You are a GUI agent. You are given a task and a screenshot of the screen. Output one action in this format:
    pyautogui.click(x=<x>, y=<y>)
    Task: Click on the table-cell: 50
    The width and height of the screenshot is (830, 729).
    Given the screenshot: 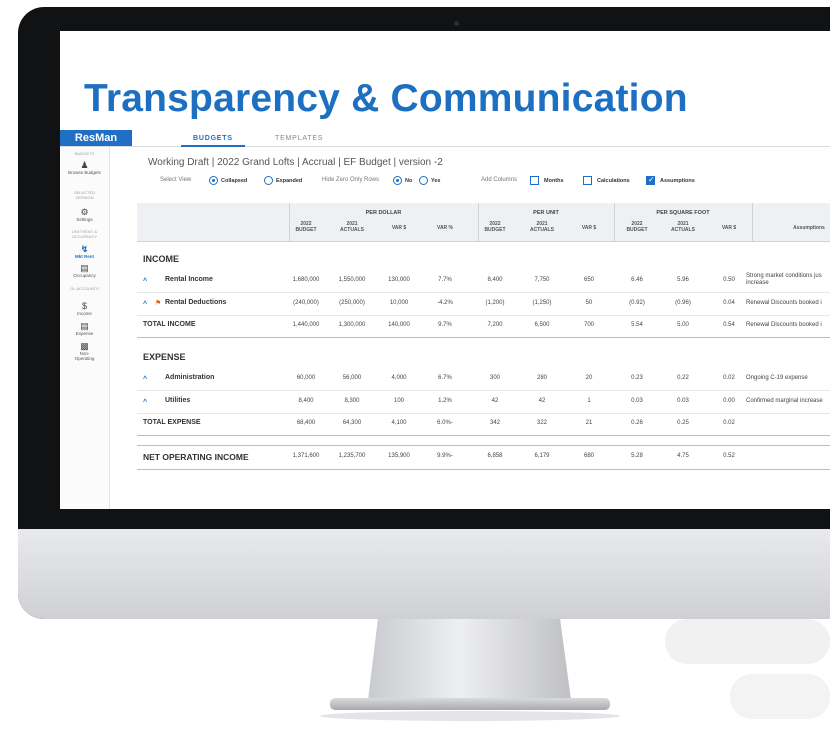 What is the action you would take?
    pyautogui.click(x=589, y=303)
    